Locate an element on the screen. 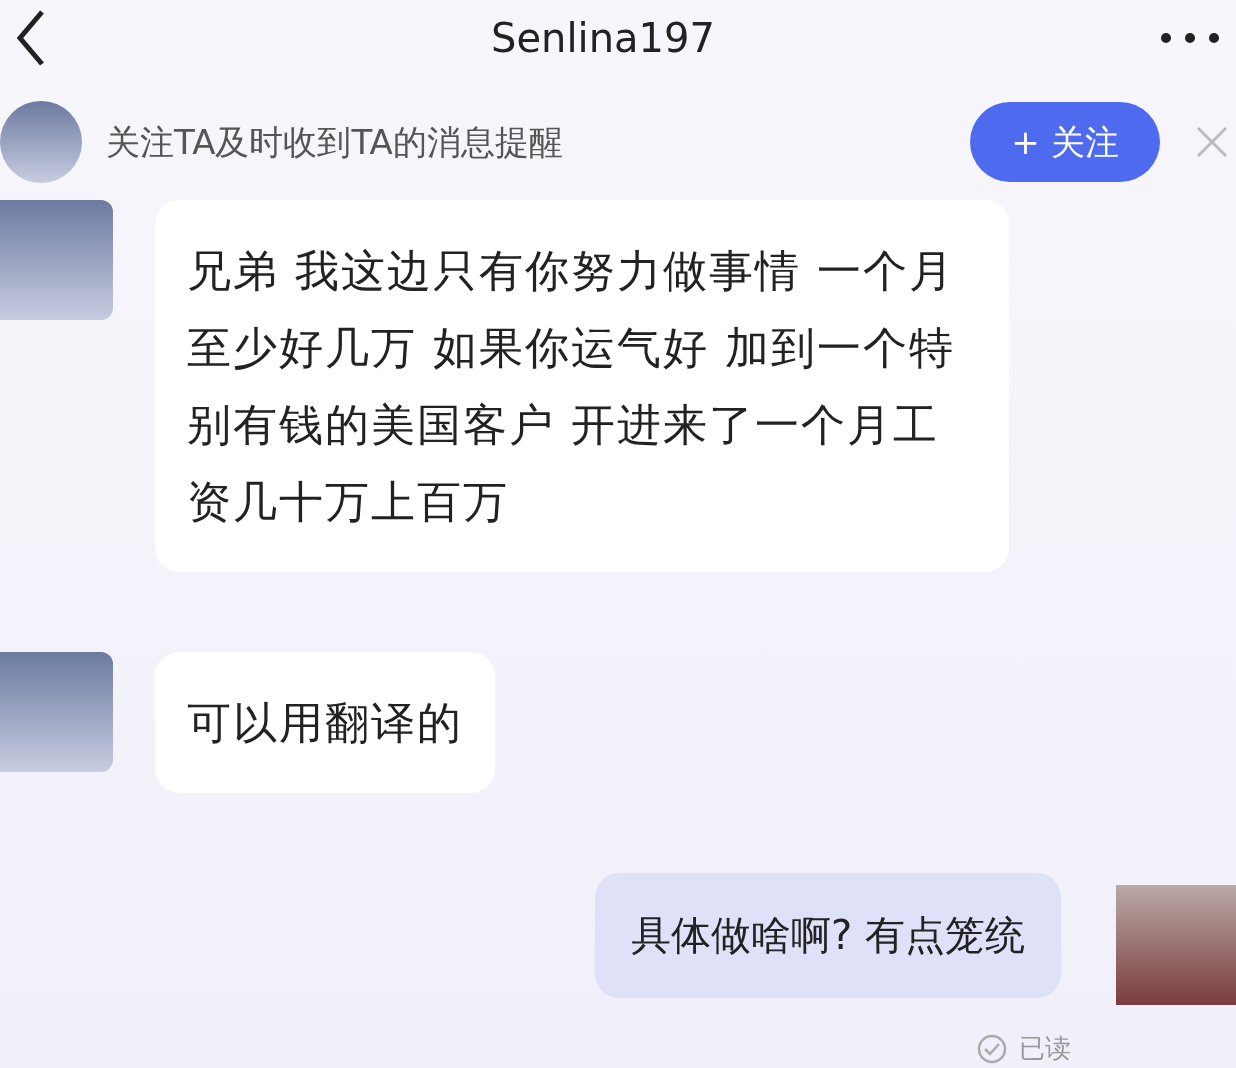  message-bubble: 可以用翻译的 is located at coordinates (325, 722).